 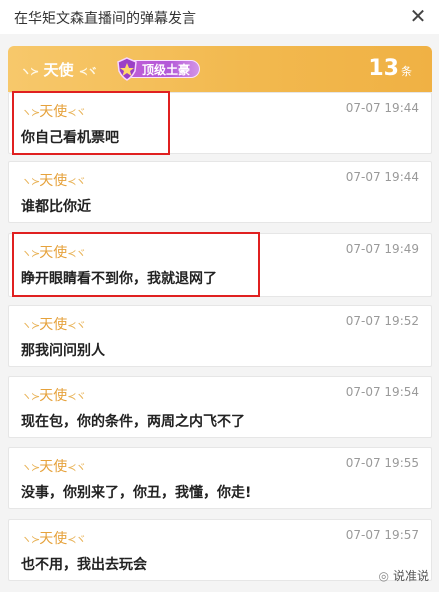 I want to click on message-card: ヽ≻天使≺ヾ 07-07 19:44 谁都比你近, so click(x=220, y=192).